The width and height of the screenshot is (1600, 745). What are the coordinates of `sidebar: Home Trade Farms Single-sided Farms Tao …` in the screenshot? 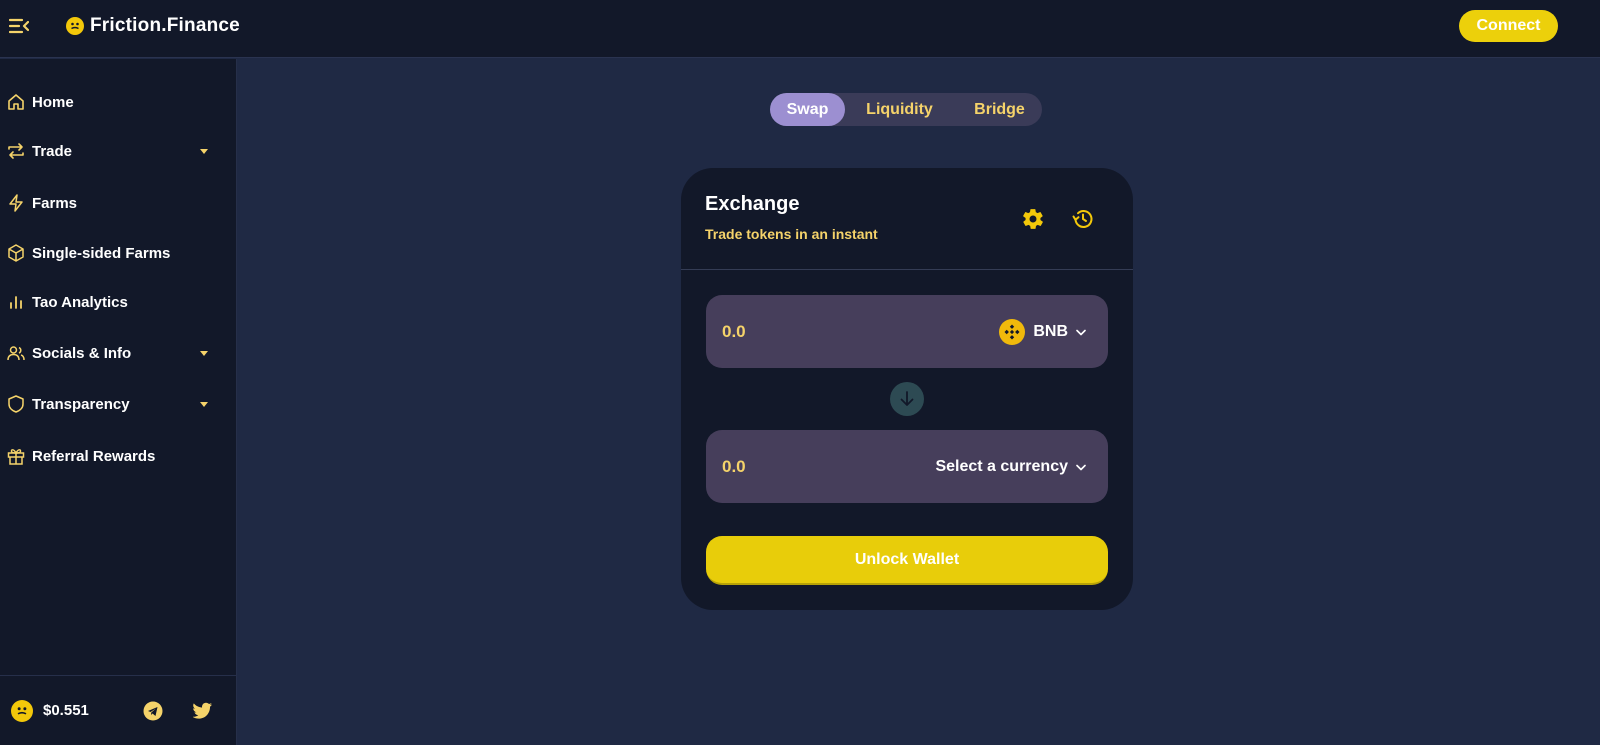 It's located at (118, 402).